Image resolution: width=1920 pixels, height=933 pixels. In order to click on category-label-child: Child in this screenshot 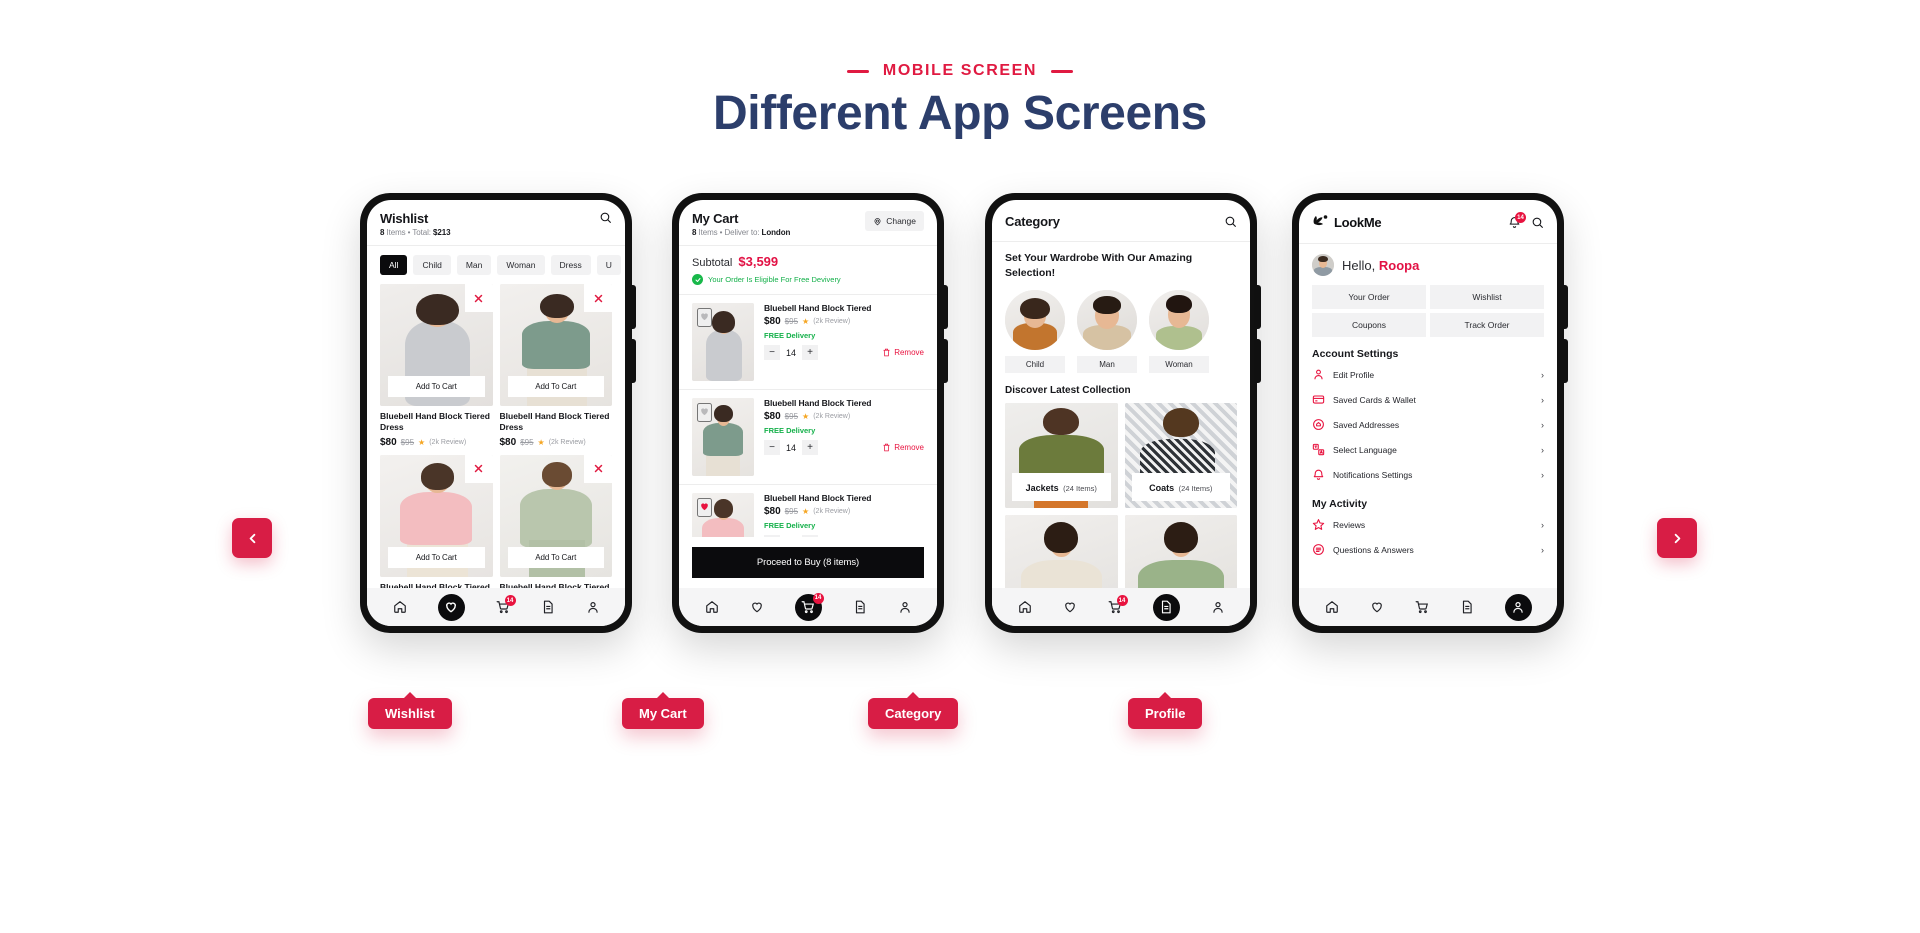, I will do `click(1035, 365)`.